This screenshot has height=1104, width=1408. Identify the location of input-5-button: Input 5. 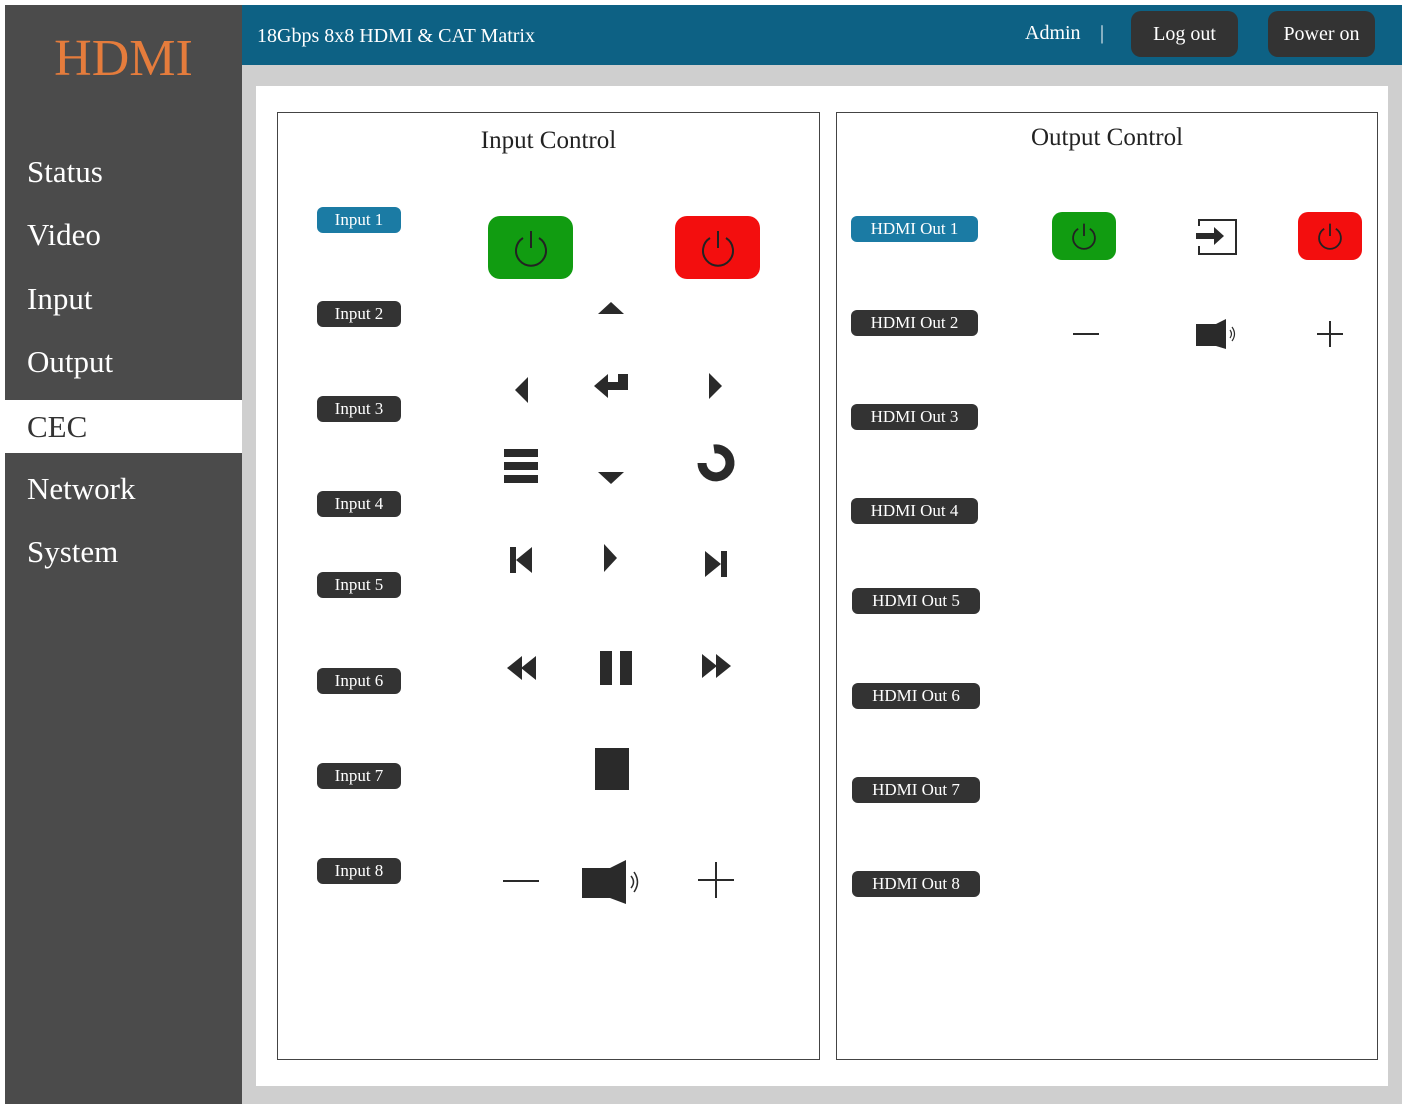
(359, 585).